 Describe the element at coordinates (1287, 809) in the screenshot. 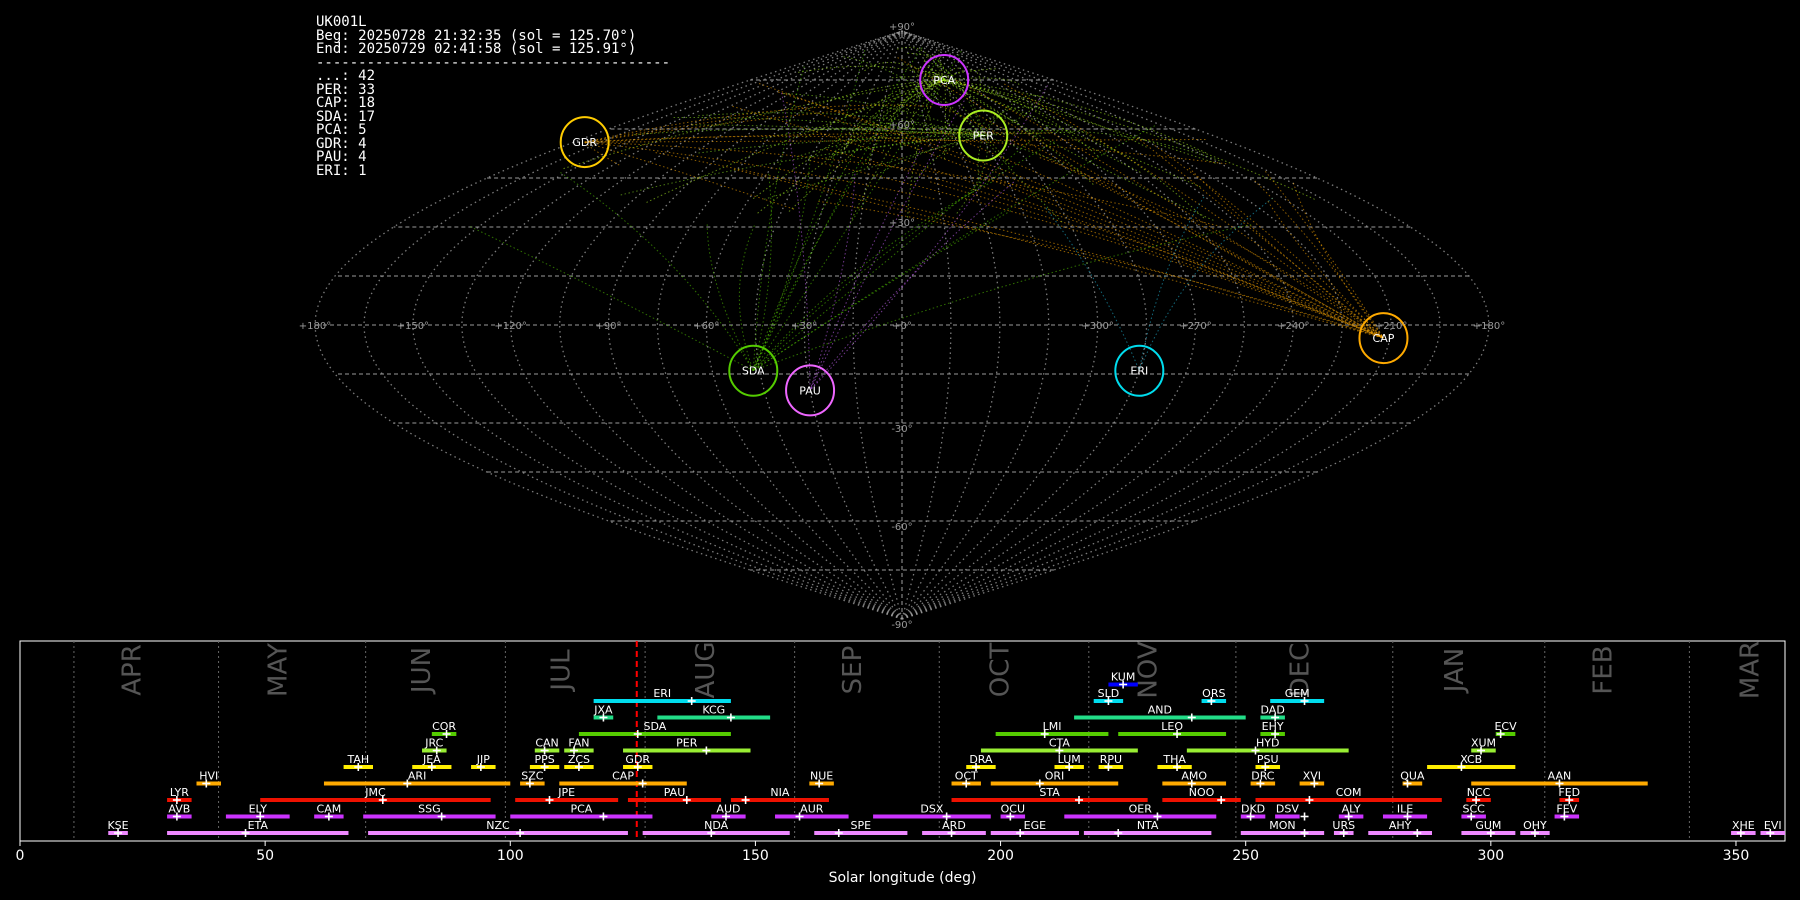

I see `shower-code-label: DSV` at that location.